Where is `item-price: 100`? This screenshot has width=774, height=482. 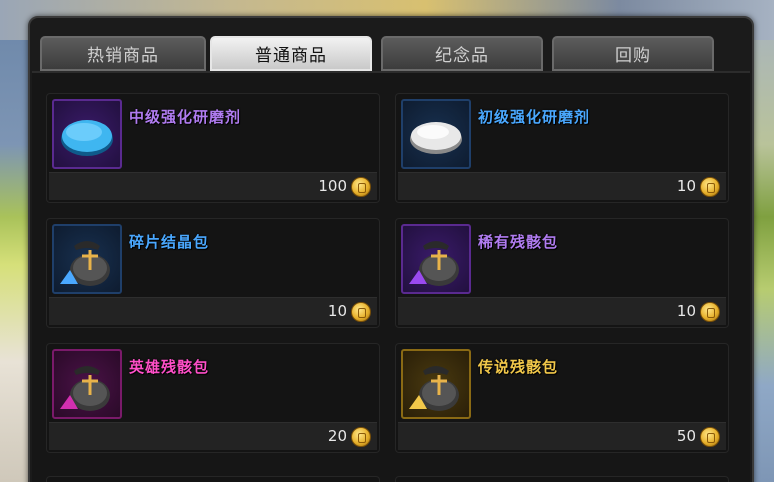
item-price: 100 is located at coordinates (332, 186).